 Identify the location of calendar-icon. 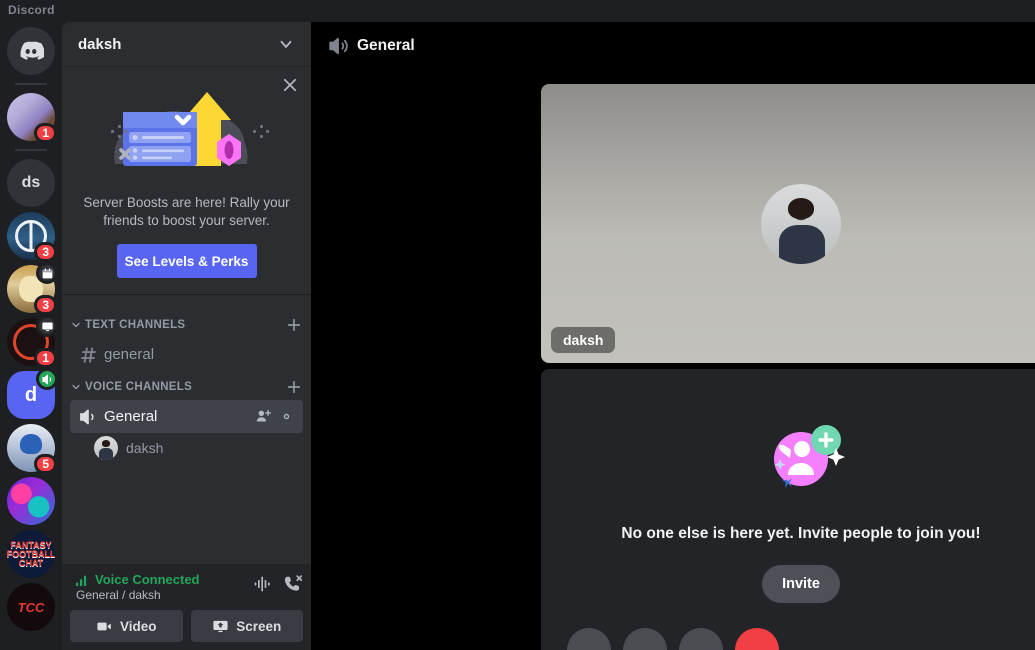
(47, 272).